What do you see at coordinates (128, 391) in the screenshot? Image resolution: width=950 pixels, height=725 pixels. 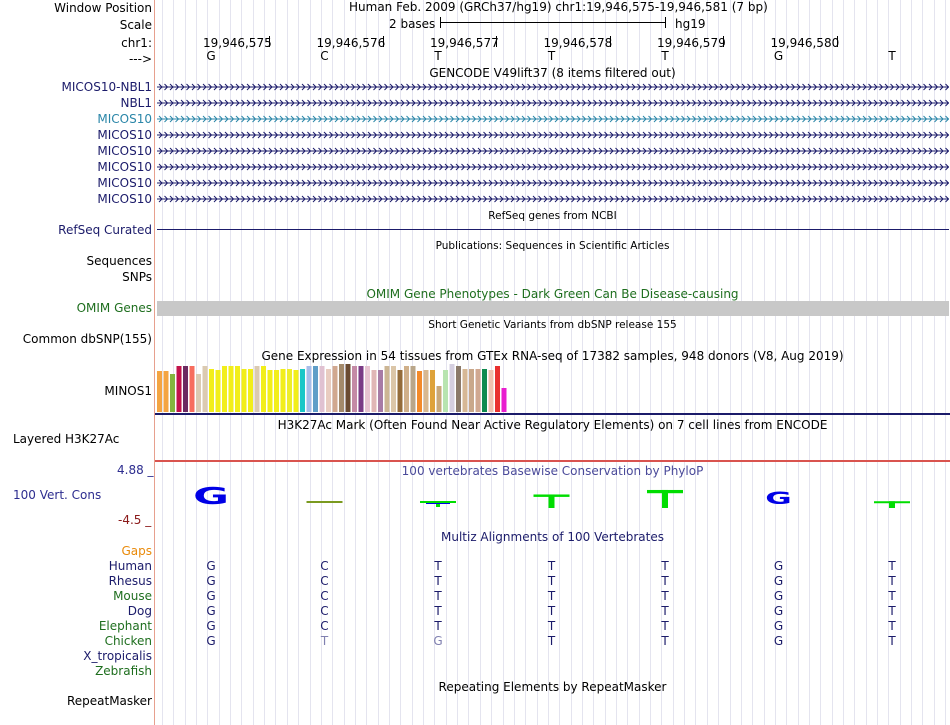 I see `gtex-track-label: MINOS1` at bounding box center [128, 391].